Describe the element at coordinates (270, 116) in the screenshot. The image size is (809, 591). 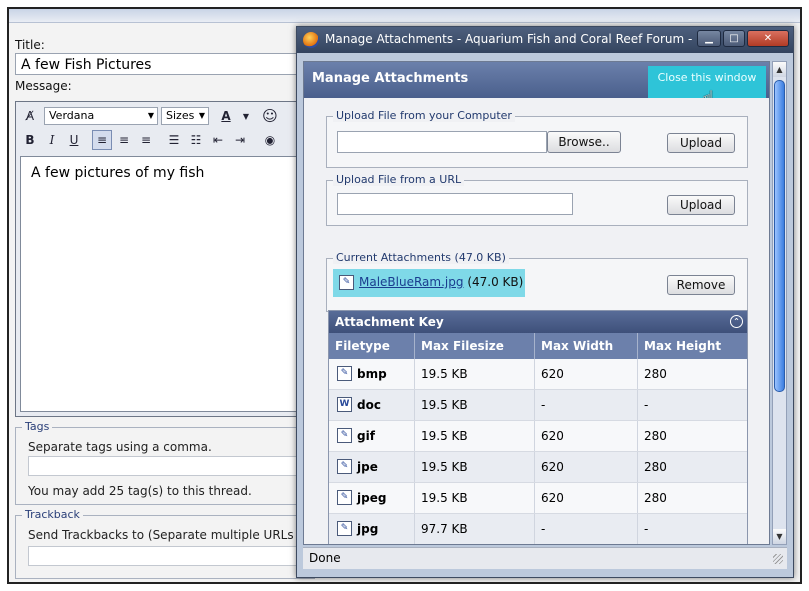
I see `smiley-icon: ☺` at that location.